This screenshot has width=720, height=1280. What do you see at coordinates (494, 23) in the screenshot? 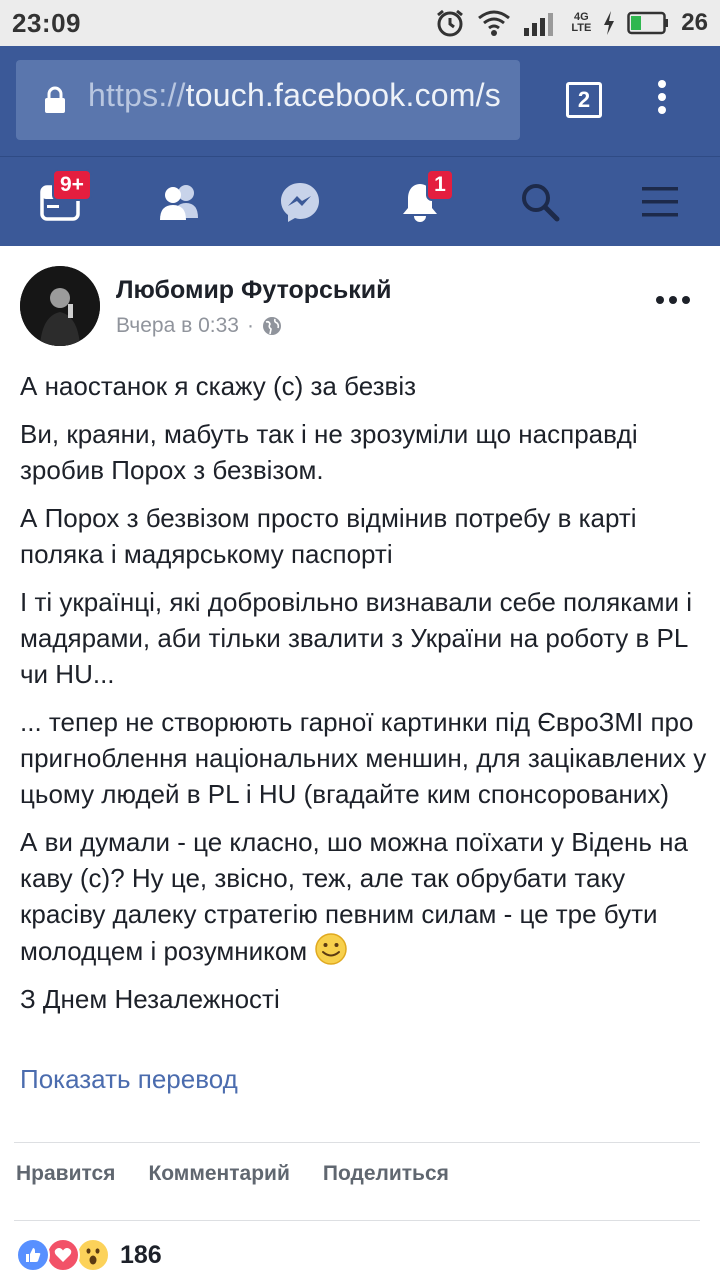
I see `wifi-icon` at bounding box center [494, 23].